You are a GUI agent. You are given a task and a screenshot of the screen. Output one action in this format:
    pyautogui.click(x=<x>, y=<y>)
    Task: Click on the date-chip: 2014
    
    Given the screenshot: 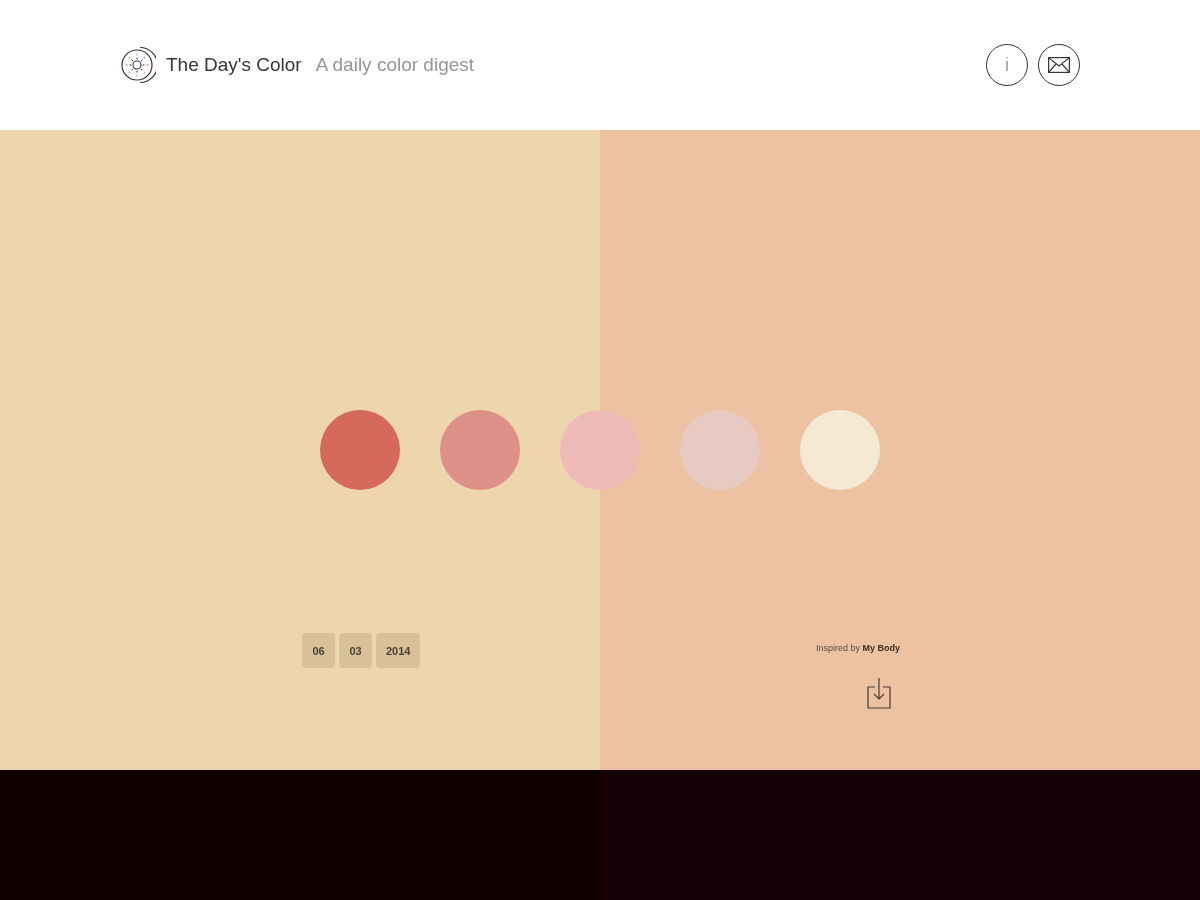 What is the action you would take?
    pyautogui.click(x=398, y=650)
    